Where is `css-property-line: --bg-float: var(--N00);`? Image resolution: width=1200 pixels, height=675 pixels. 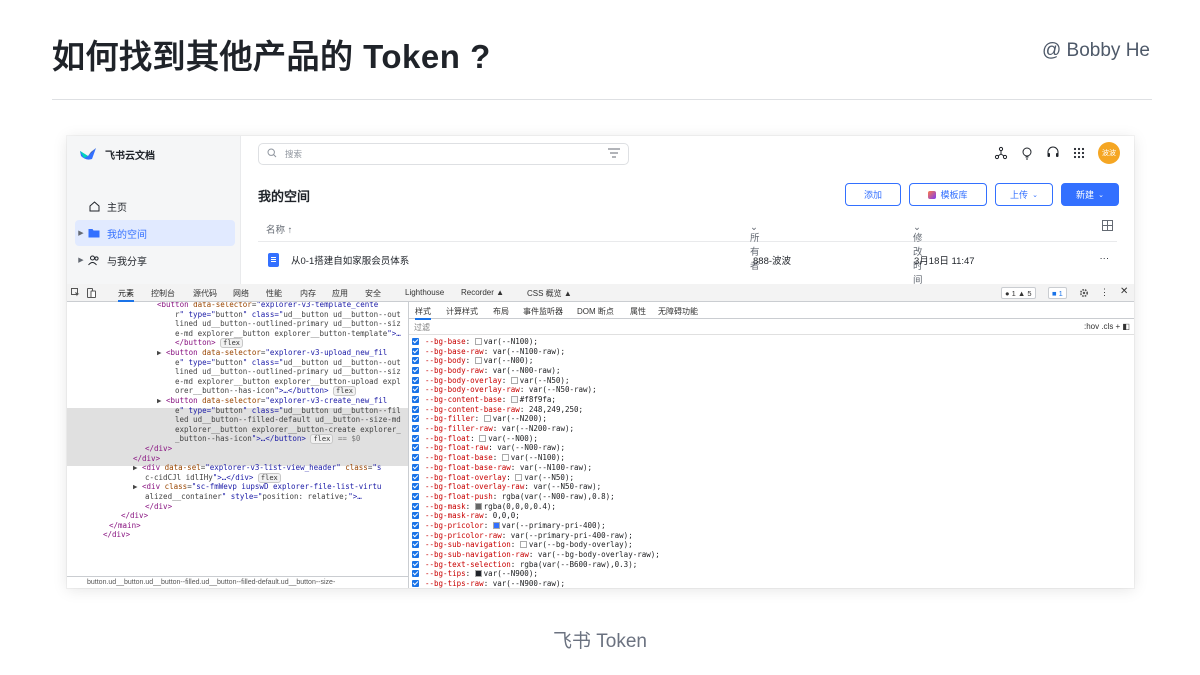 css-property-line: --bg-float: var(--N00); is located at coordinates (475, 439).